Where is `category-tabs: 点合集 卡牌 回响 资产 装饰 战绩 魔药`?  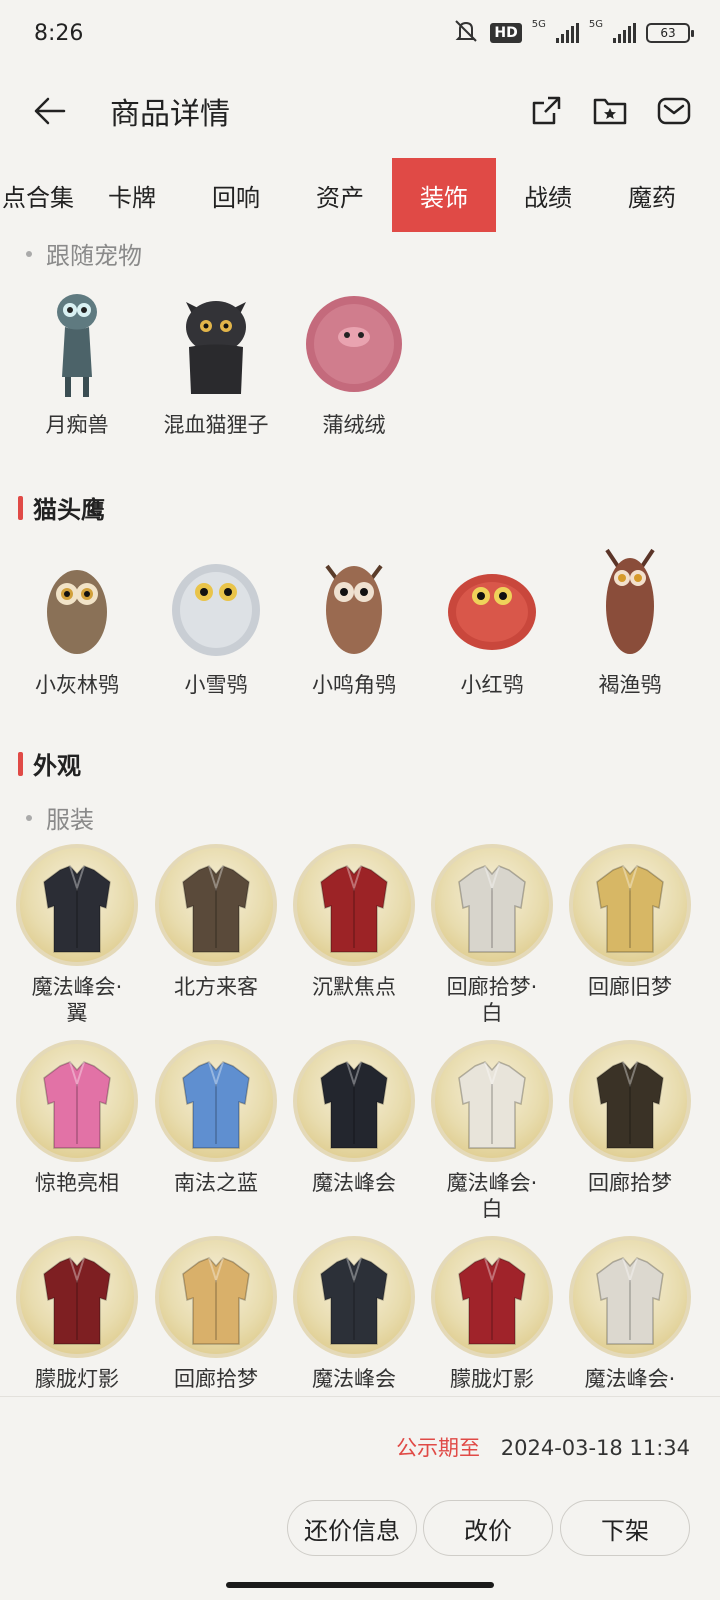
category-tabs: 点合集 卡牌 回响 资产 装饰 战绩 魔药 is located at coordinates (360, 195).